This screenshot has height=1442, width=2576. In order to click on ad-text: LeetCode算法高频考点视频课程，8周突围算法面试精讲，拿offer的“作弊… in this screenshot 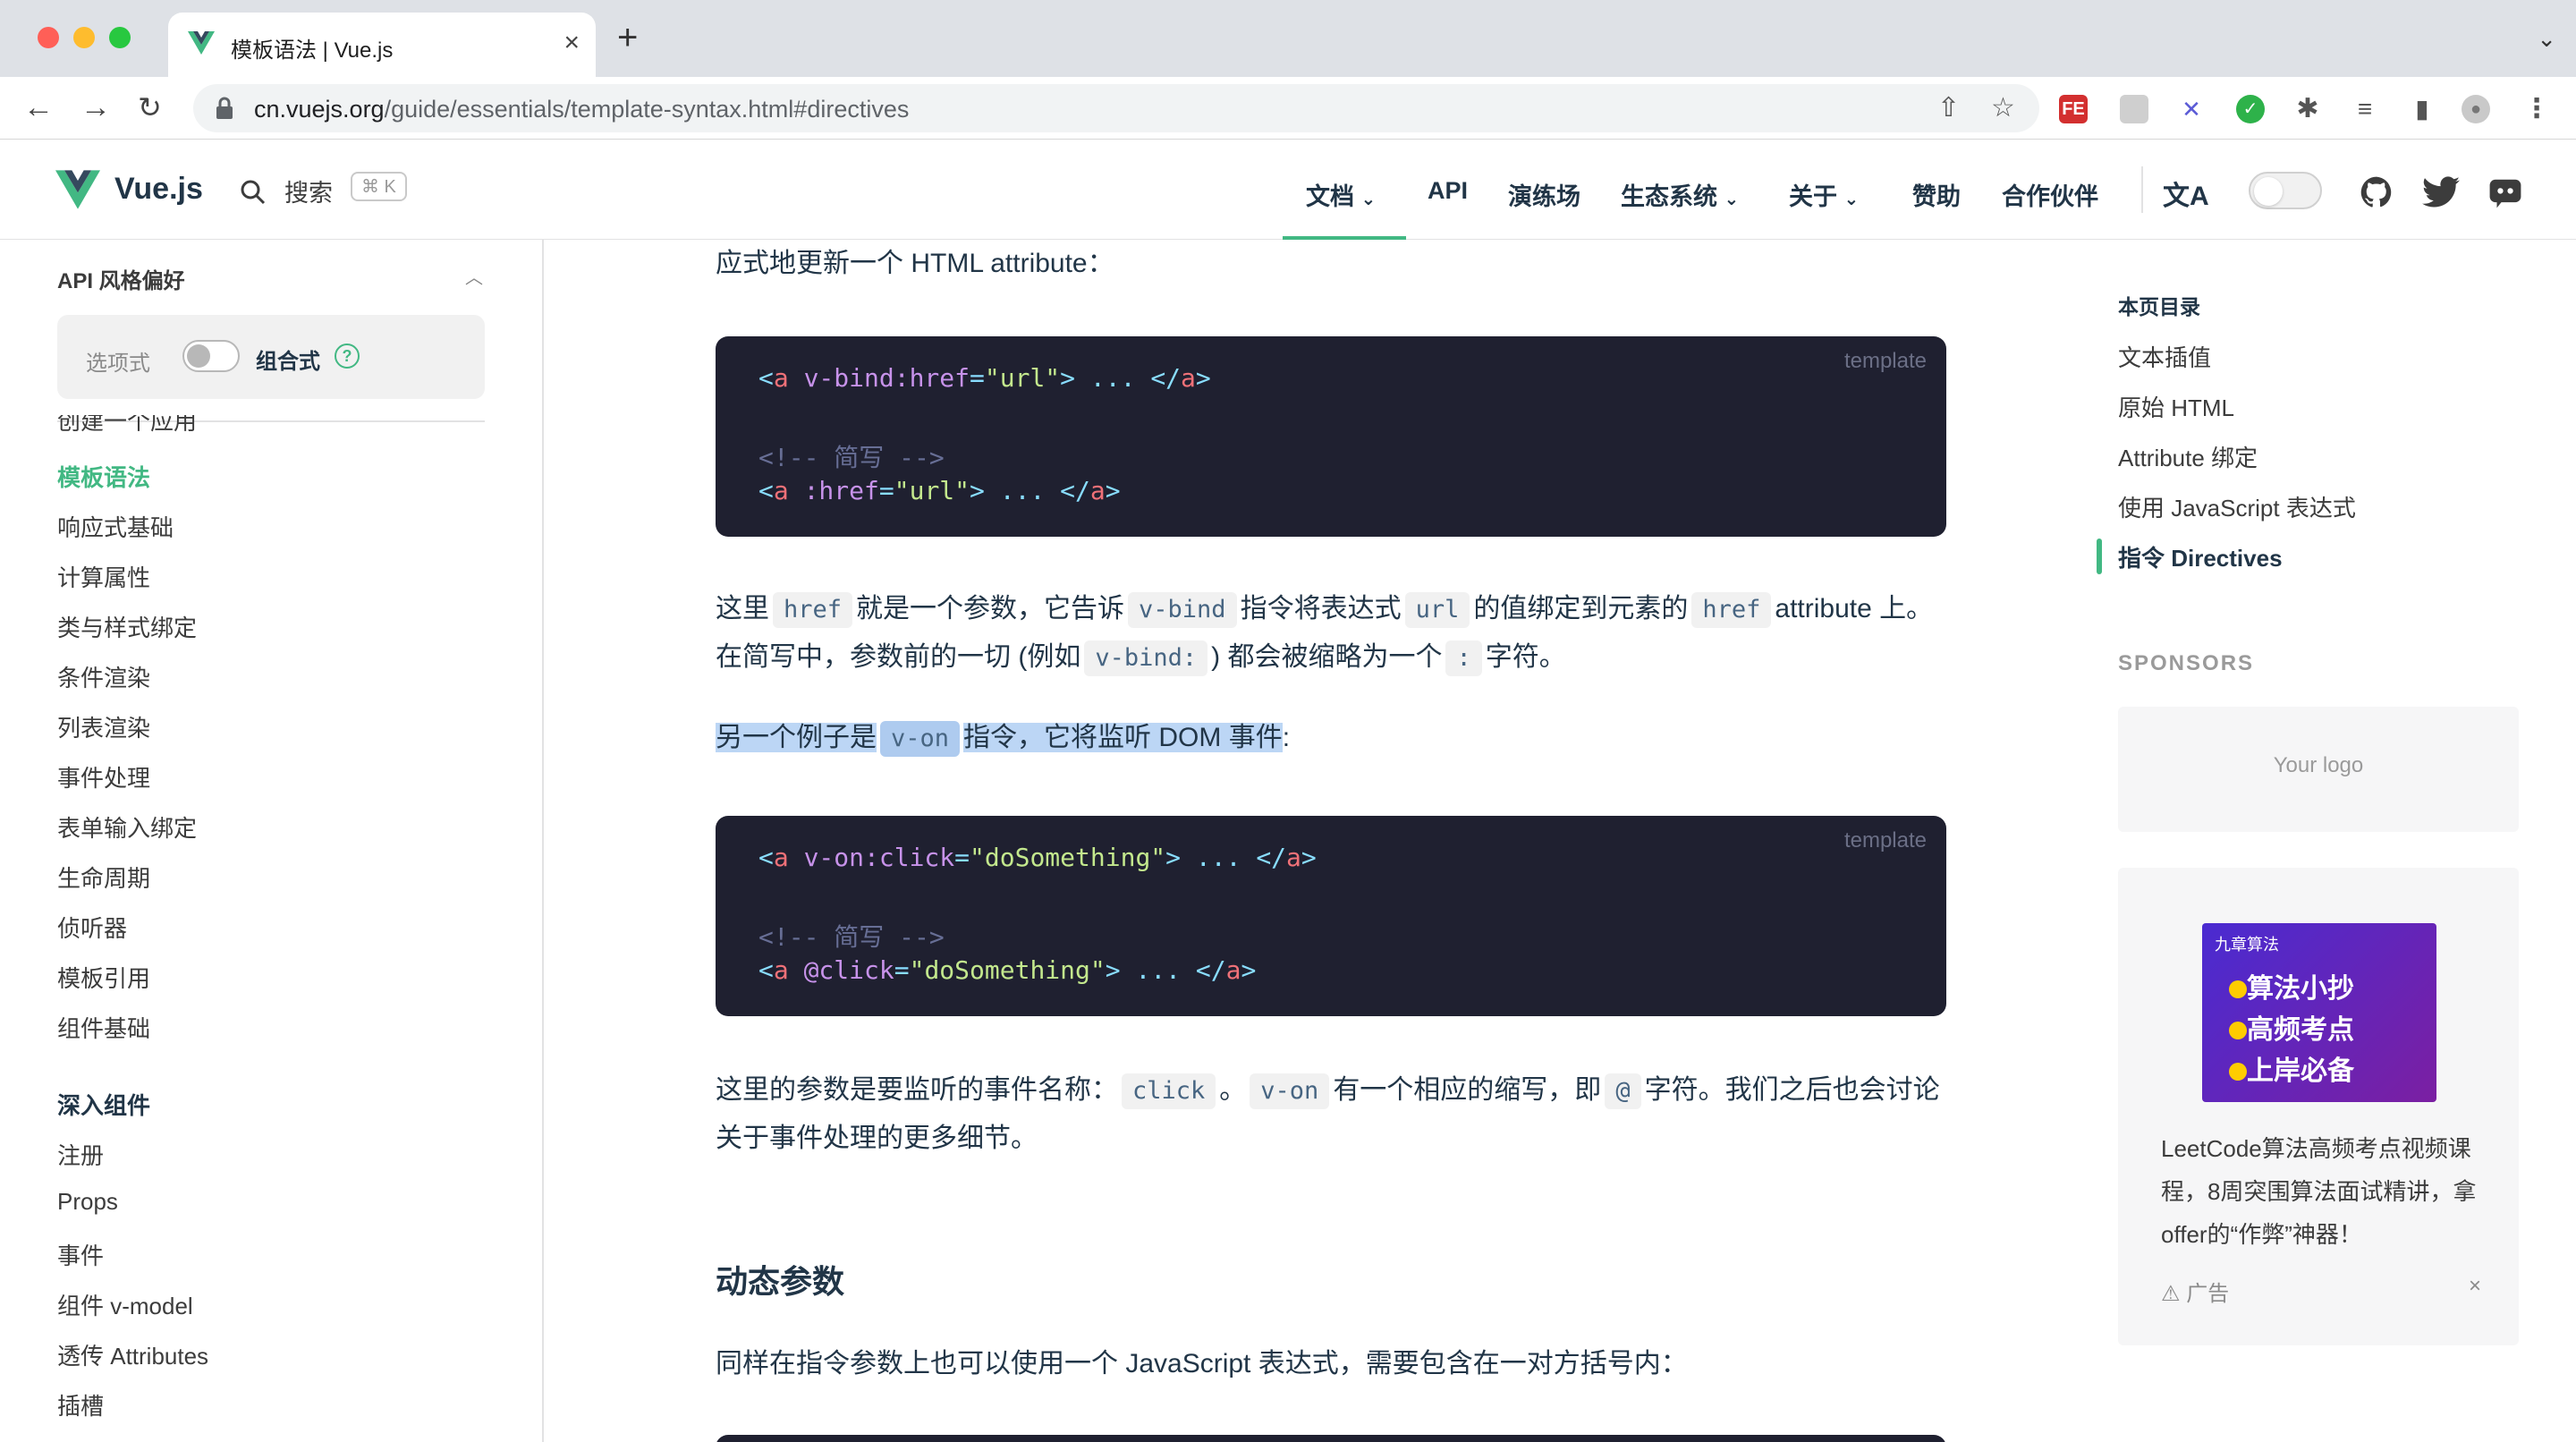, I will do `click(2326, 1191)`.